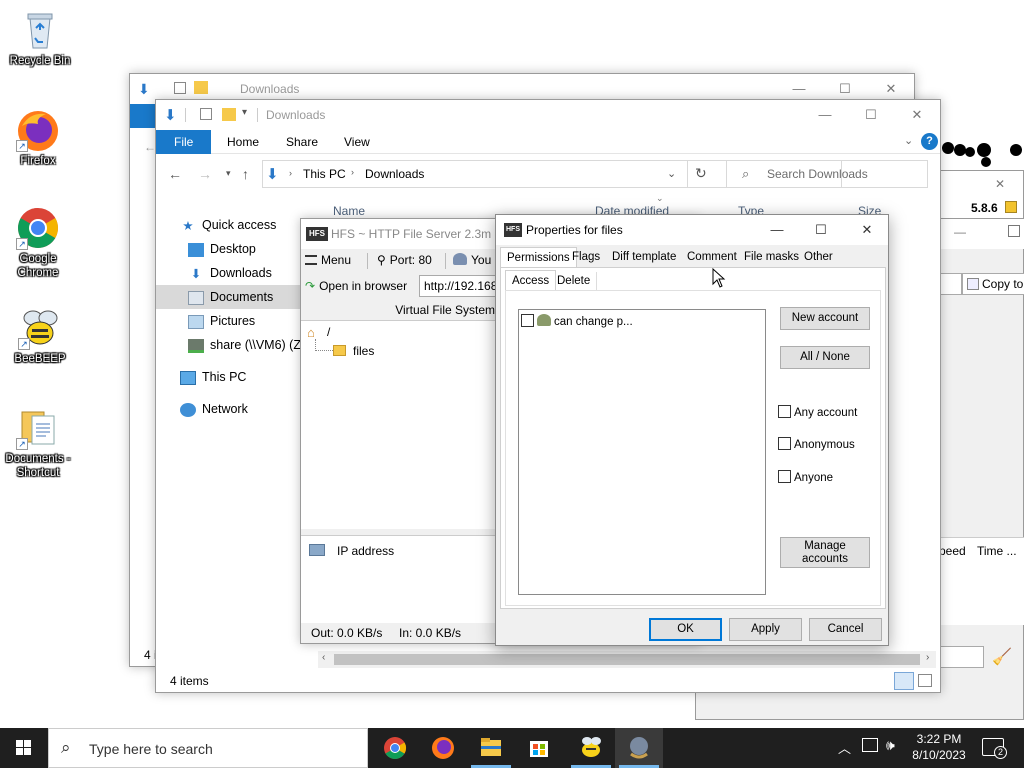 The image size is (1024, 771). What do you see at coordinates (443, 748) in the screenshot?
I see `taskbar-firefox` at bounding box center [443, 748].